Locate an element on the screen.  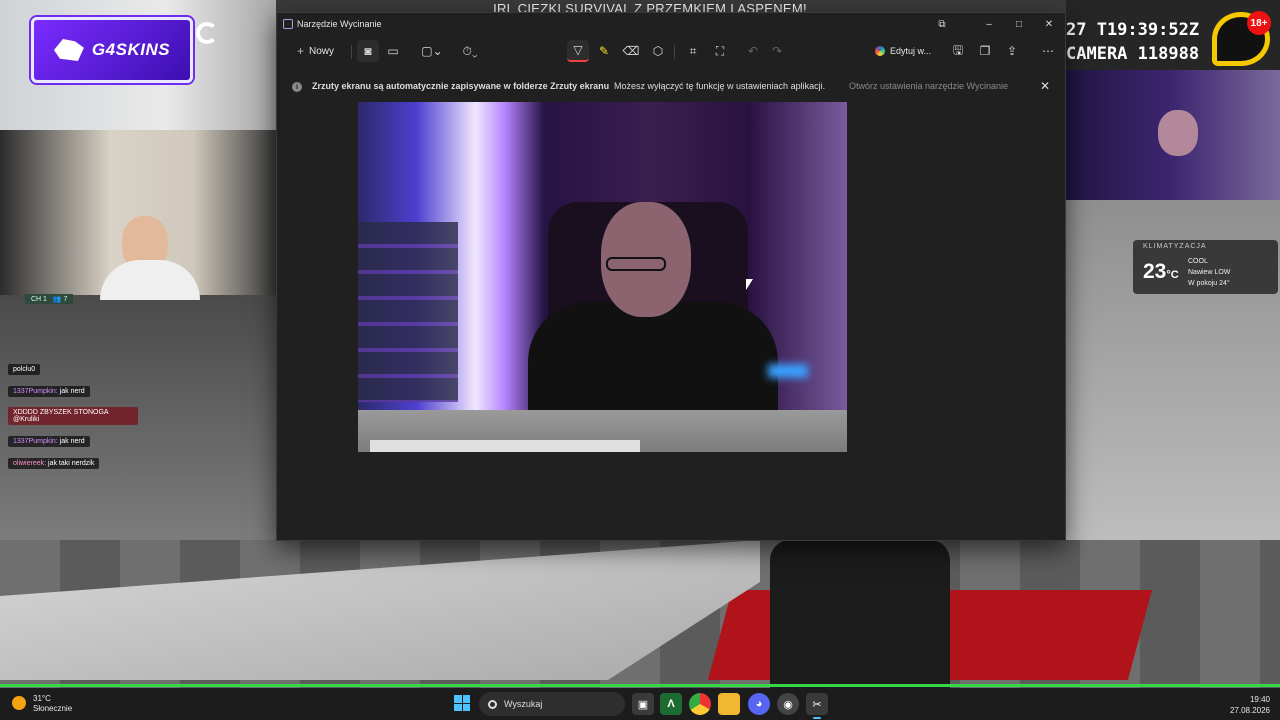
capture-desk-edge is located at coordinates (505, 446).